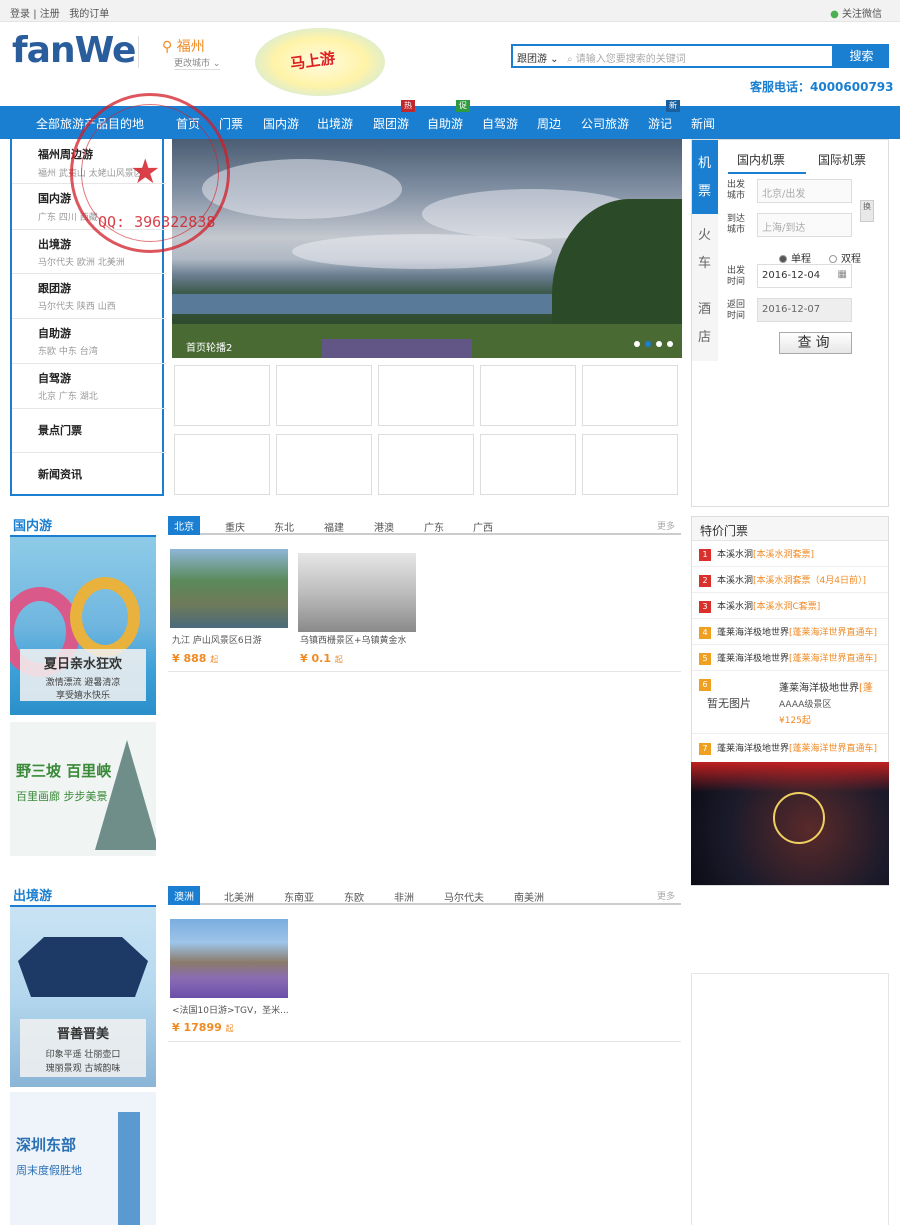 This screenshot has width=900, height=1225. Describe the element at coordinates (708, 684) in the screenshot. I see `special-item-expanded: 6` at that location.